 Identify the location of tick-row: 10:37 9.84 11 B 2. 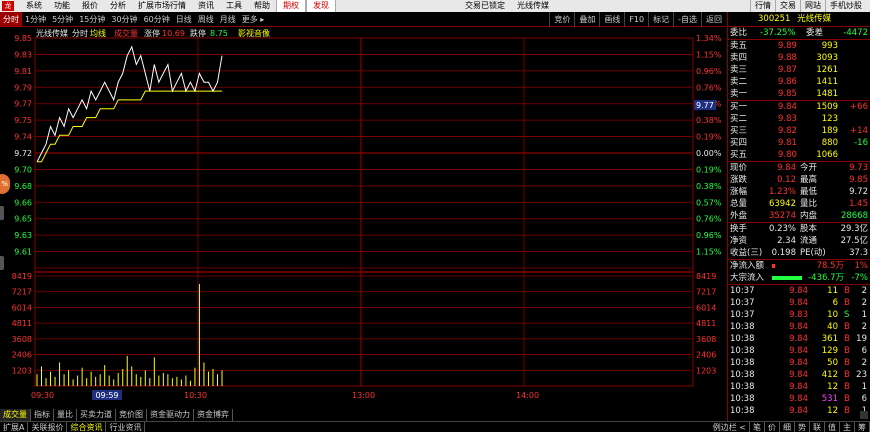
(799, 291).